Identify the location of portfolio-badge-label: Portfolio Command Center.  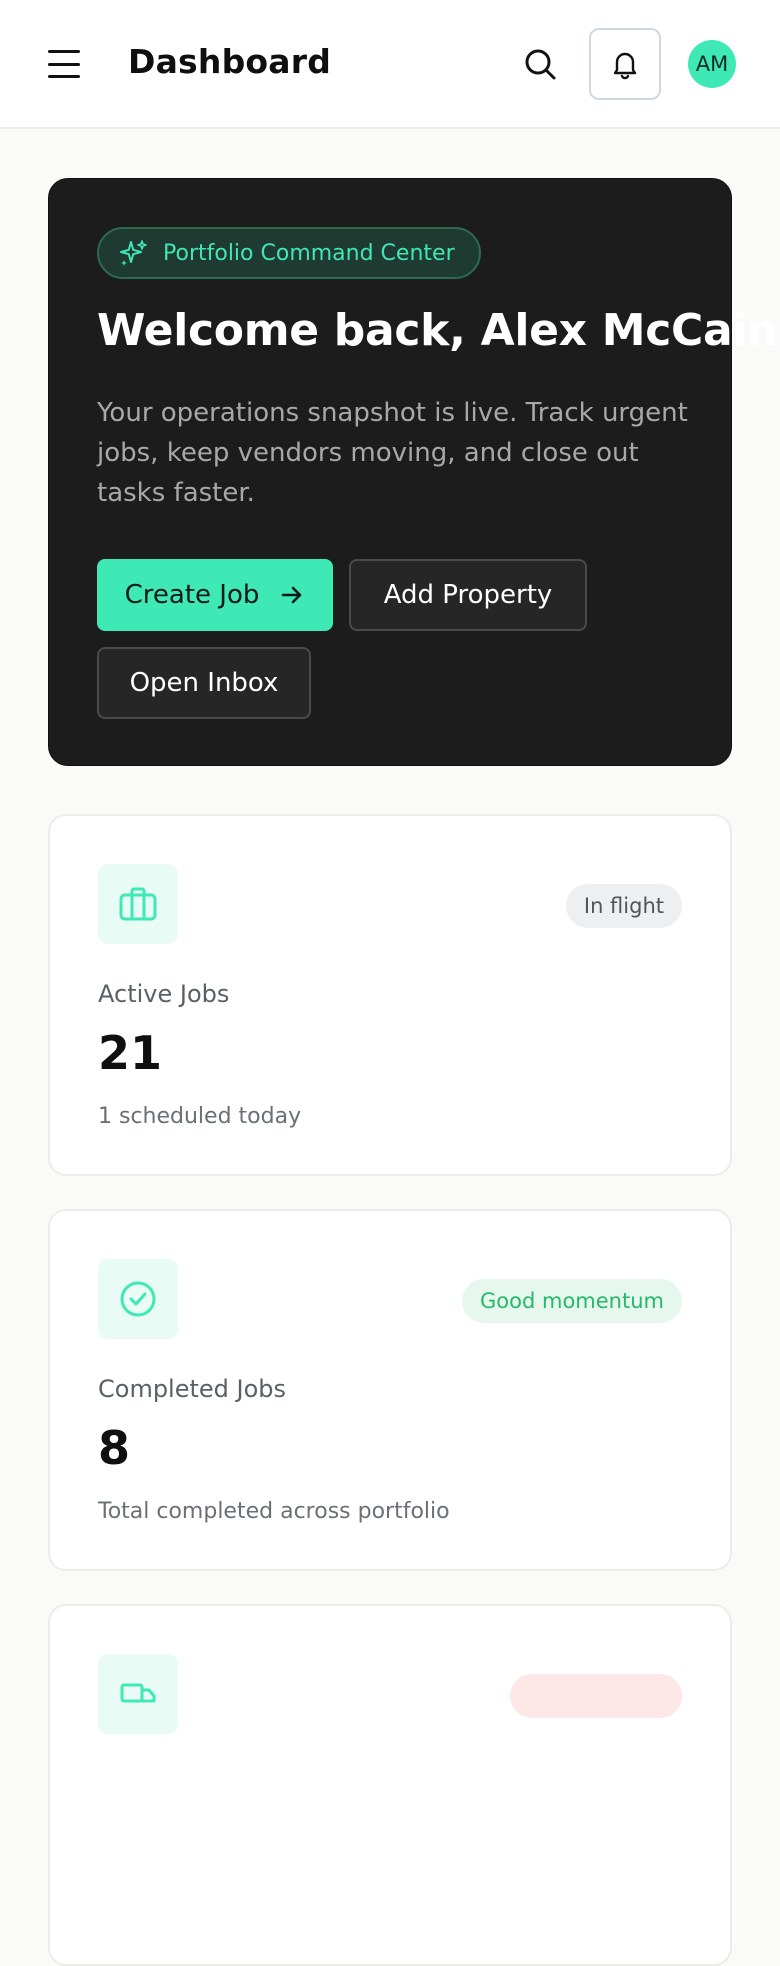
(309, 253).